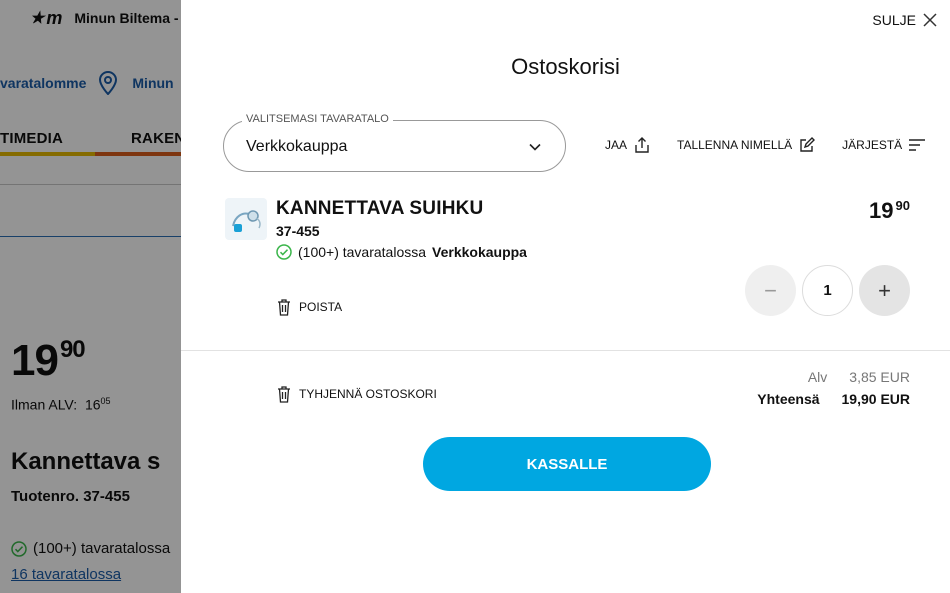 The image size is (950, 593). I want to click on remove-item-button: POISTA, so click(309, 307).